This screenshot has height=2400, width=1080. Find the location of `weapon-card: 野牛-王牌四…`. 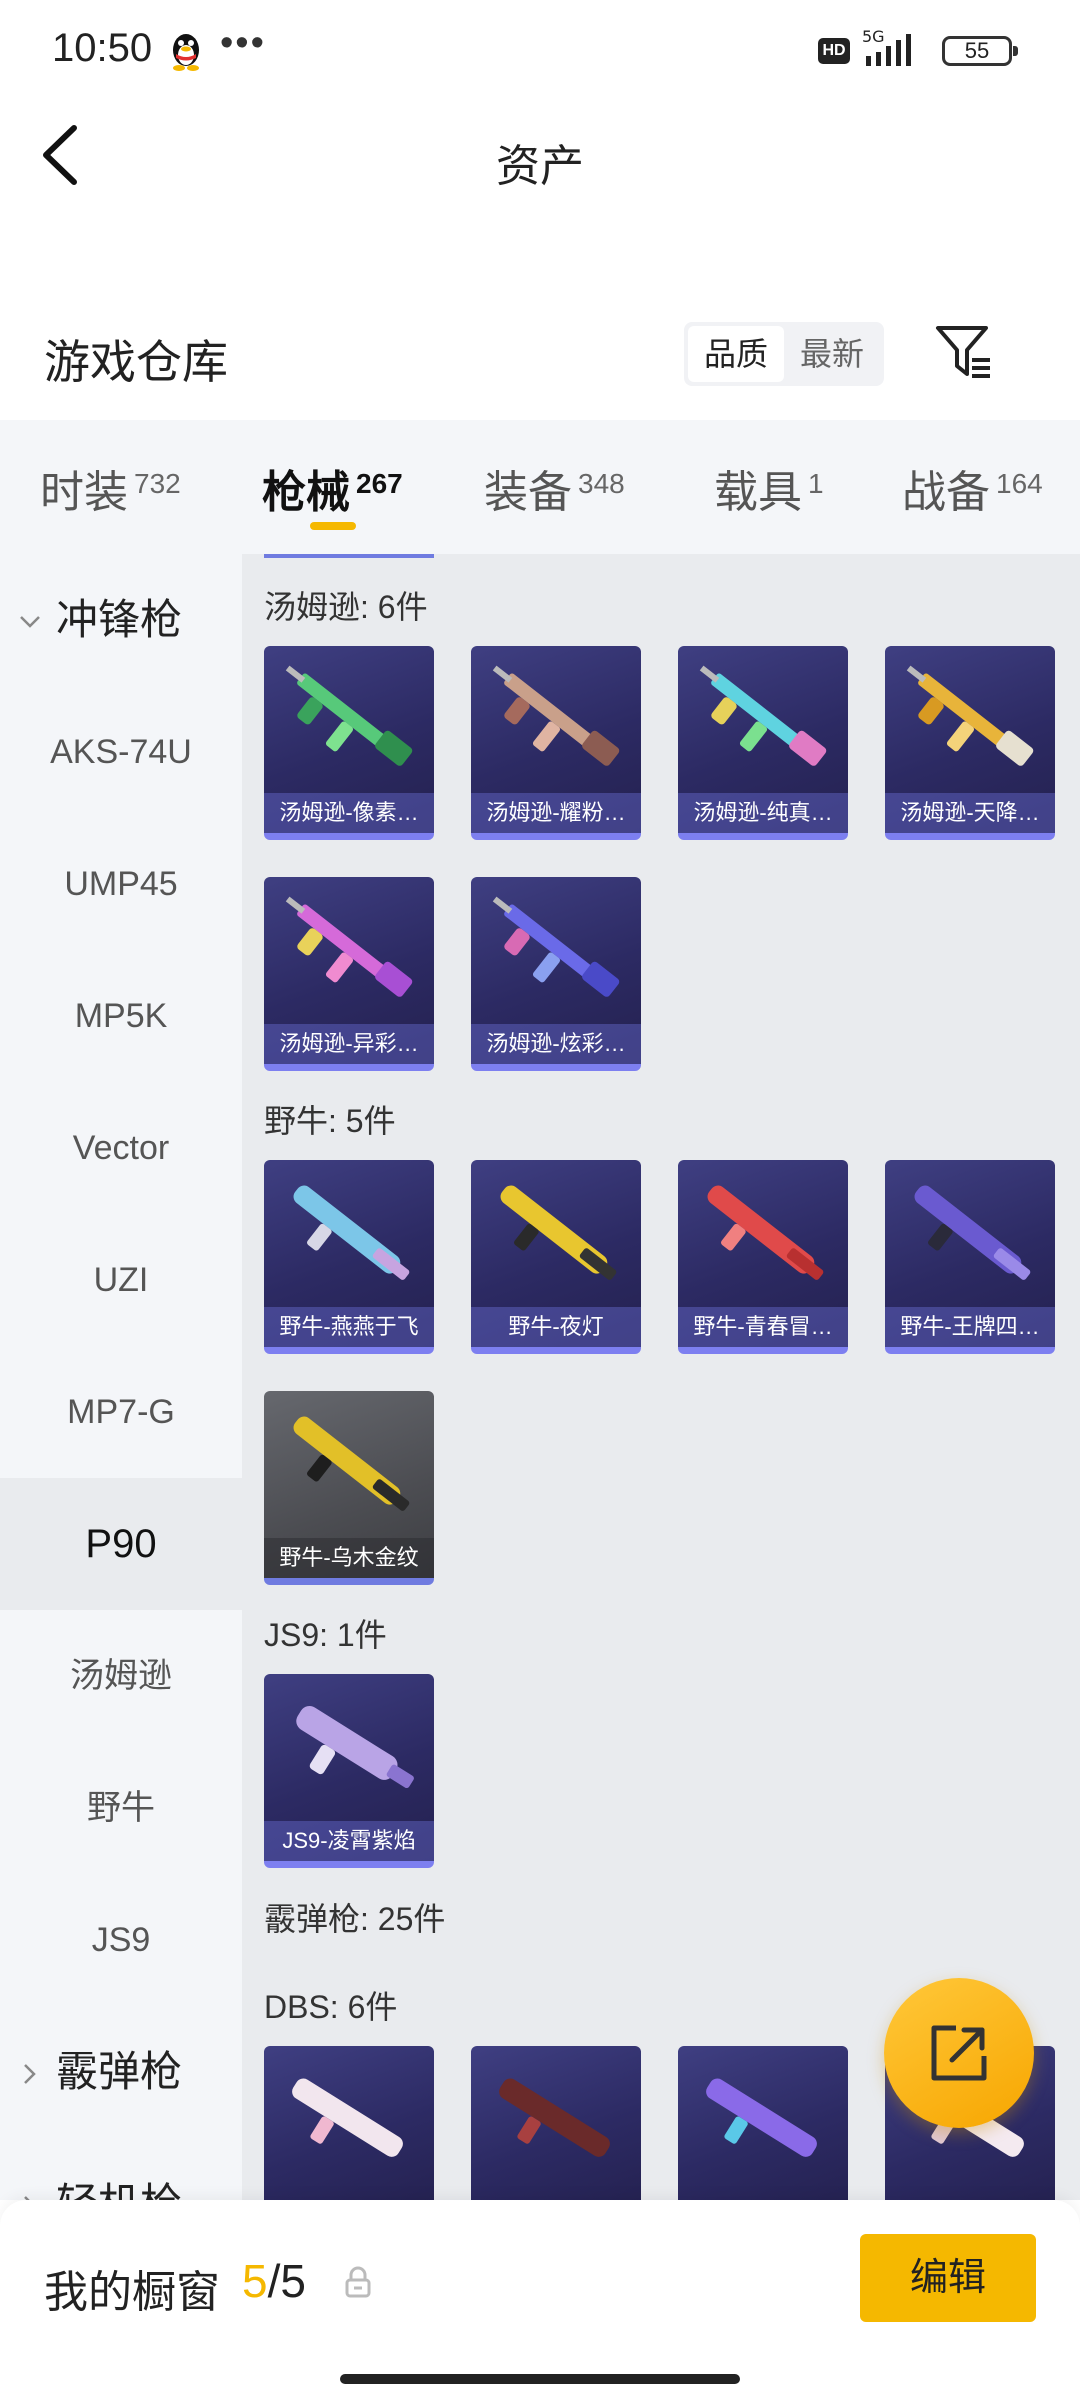

weapon-card: 野牛-王牌四… is located at coordinates (970, 1257).